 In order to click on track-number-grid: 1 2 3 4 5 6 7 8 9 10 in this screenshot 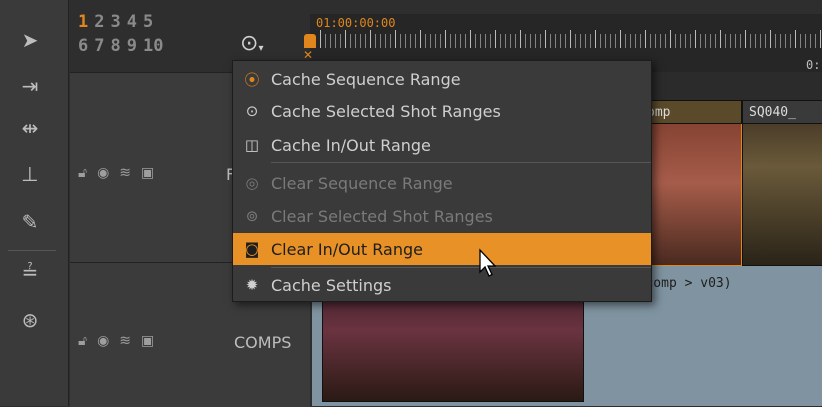, I will do `click(153, 36)`.